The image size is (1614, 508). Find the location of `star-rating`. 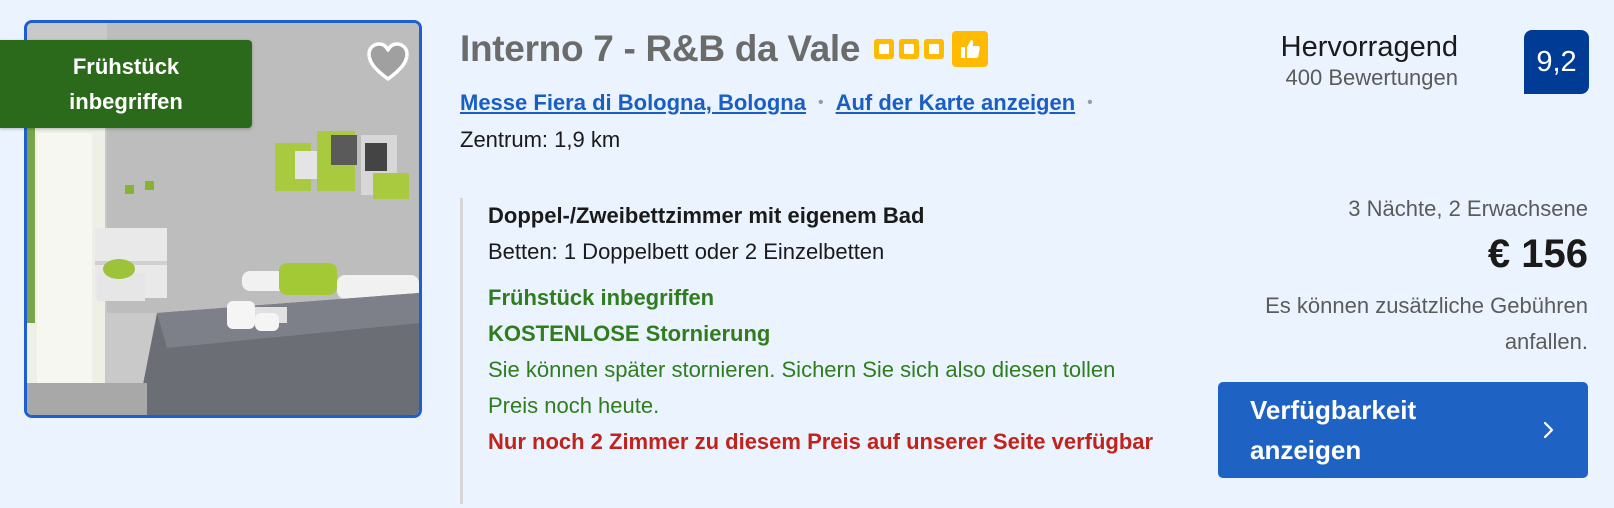

star-rating is located at coordinates (909, 49).